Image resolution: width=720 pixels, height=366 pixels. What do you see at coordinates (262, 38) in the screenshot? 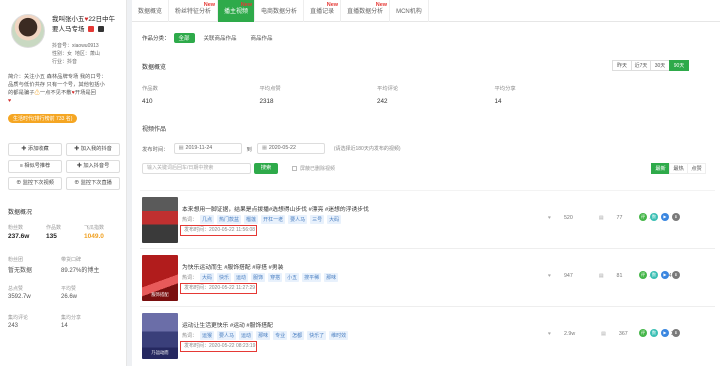
I see `category-products: 商品作品` at bounding box center [262, 38].